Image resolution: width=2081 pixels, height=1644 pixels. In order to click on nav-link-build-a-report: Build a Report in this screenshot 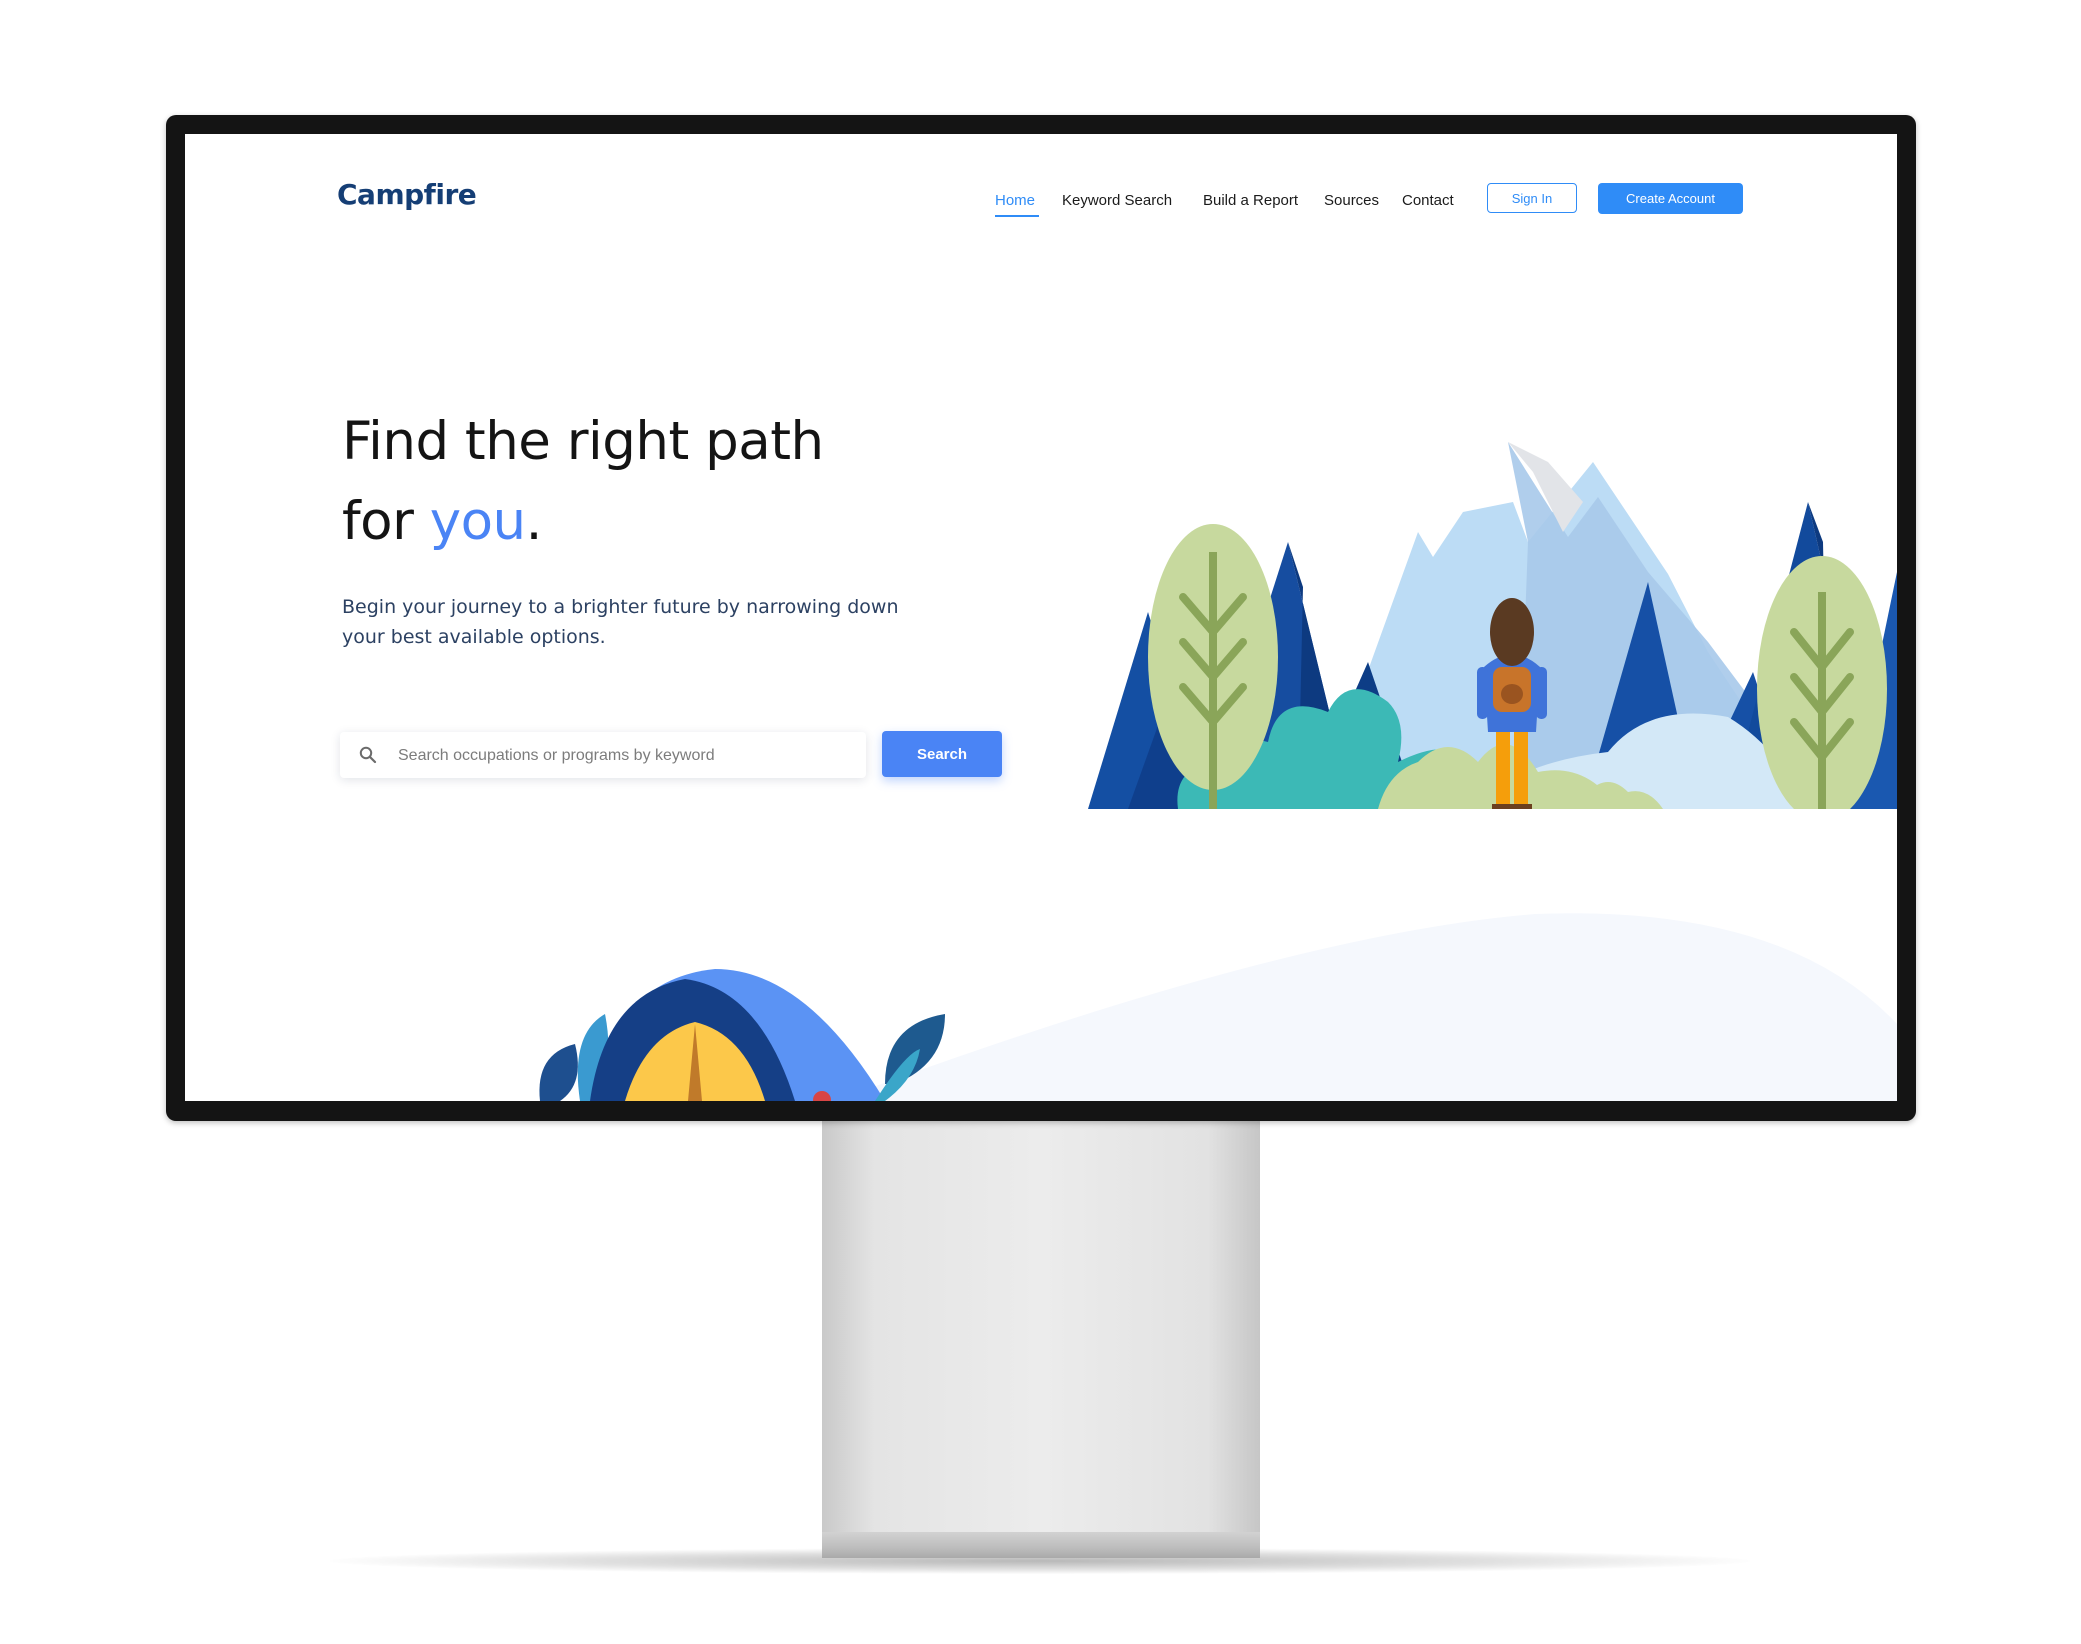, I will do `click(1250, 200)`.